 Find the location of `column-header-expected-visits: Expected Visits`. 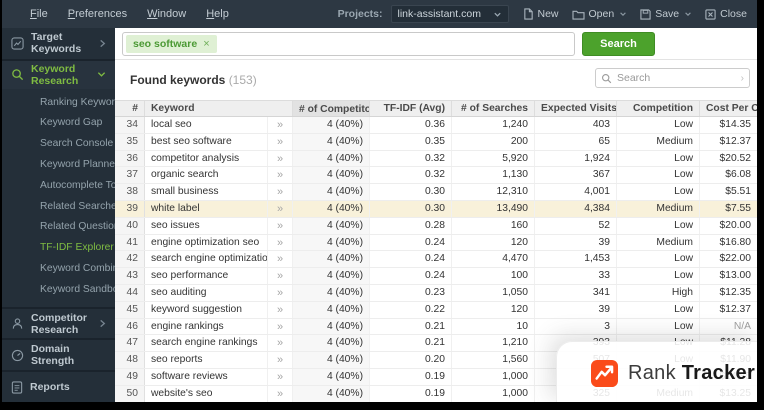

column-header-expected-visits: Expected Visits is located at coordinates (576, 108).